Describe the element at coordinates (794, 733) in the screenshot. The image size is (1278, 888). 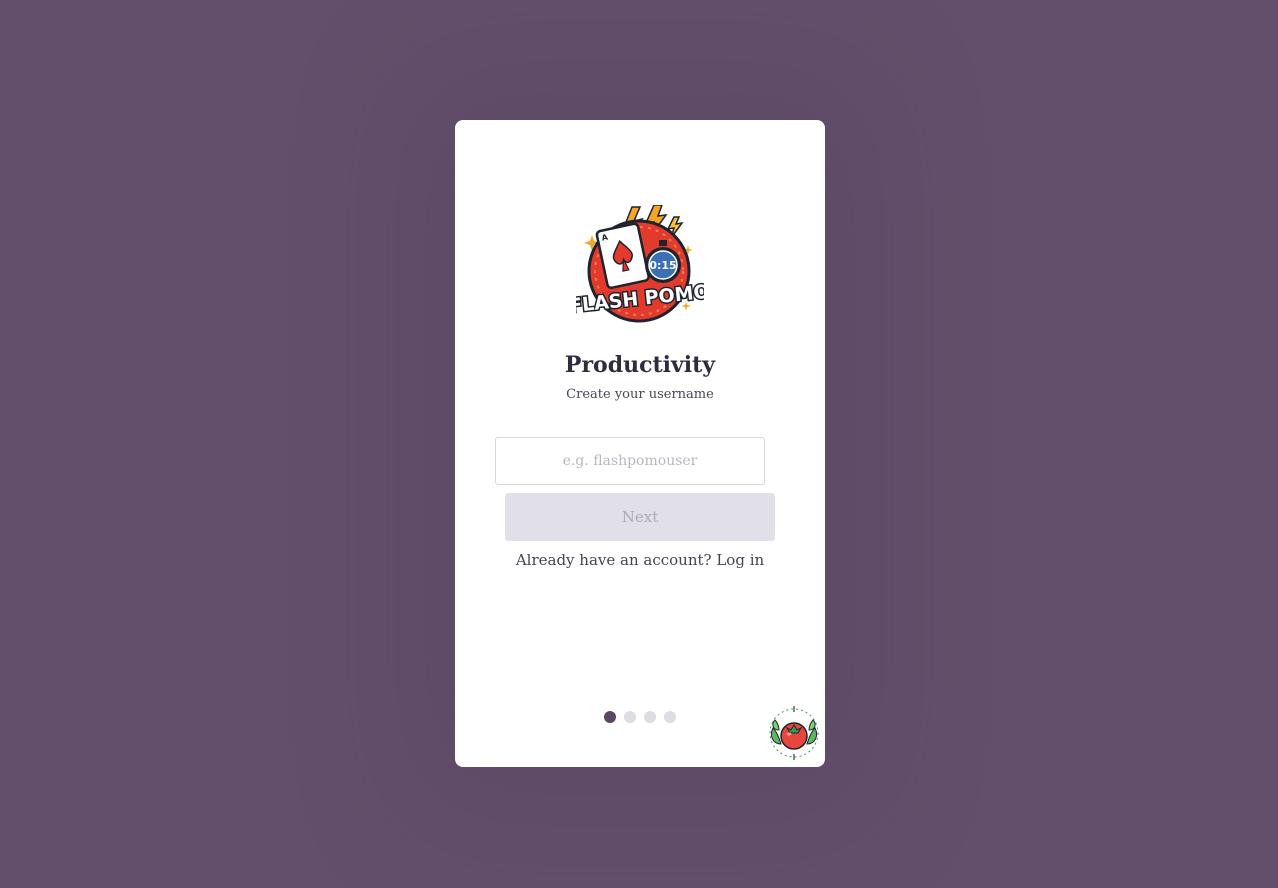
I see `tomato-icon` at that location.